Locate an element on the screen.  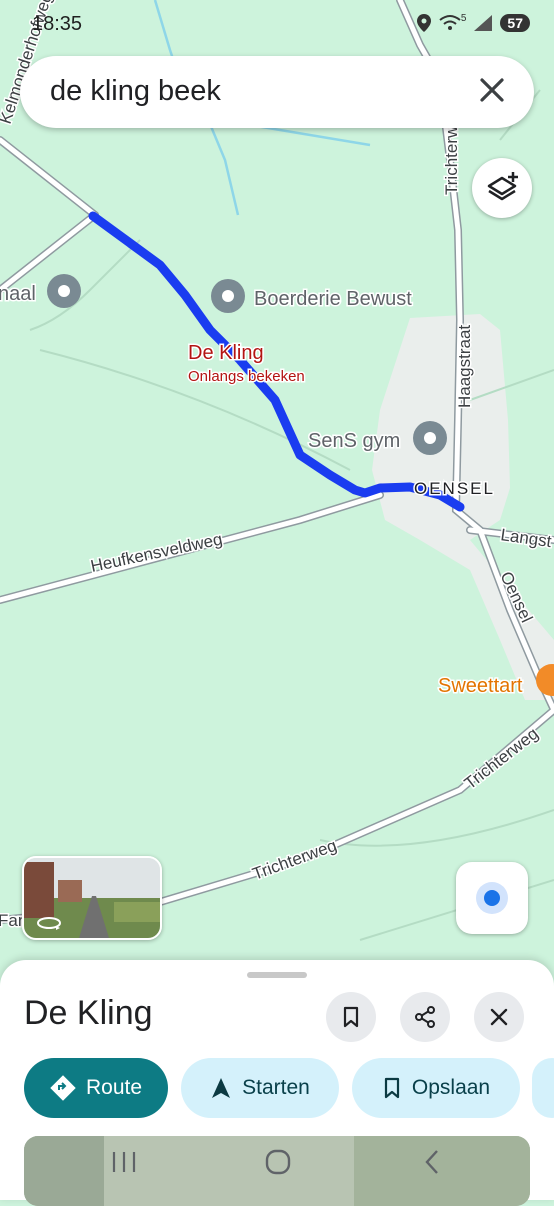
my-location-icon is located at coordinates (492, 898).